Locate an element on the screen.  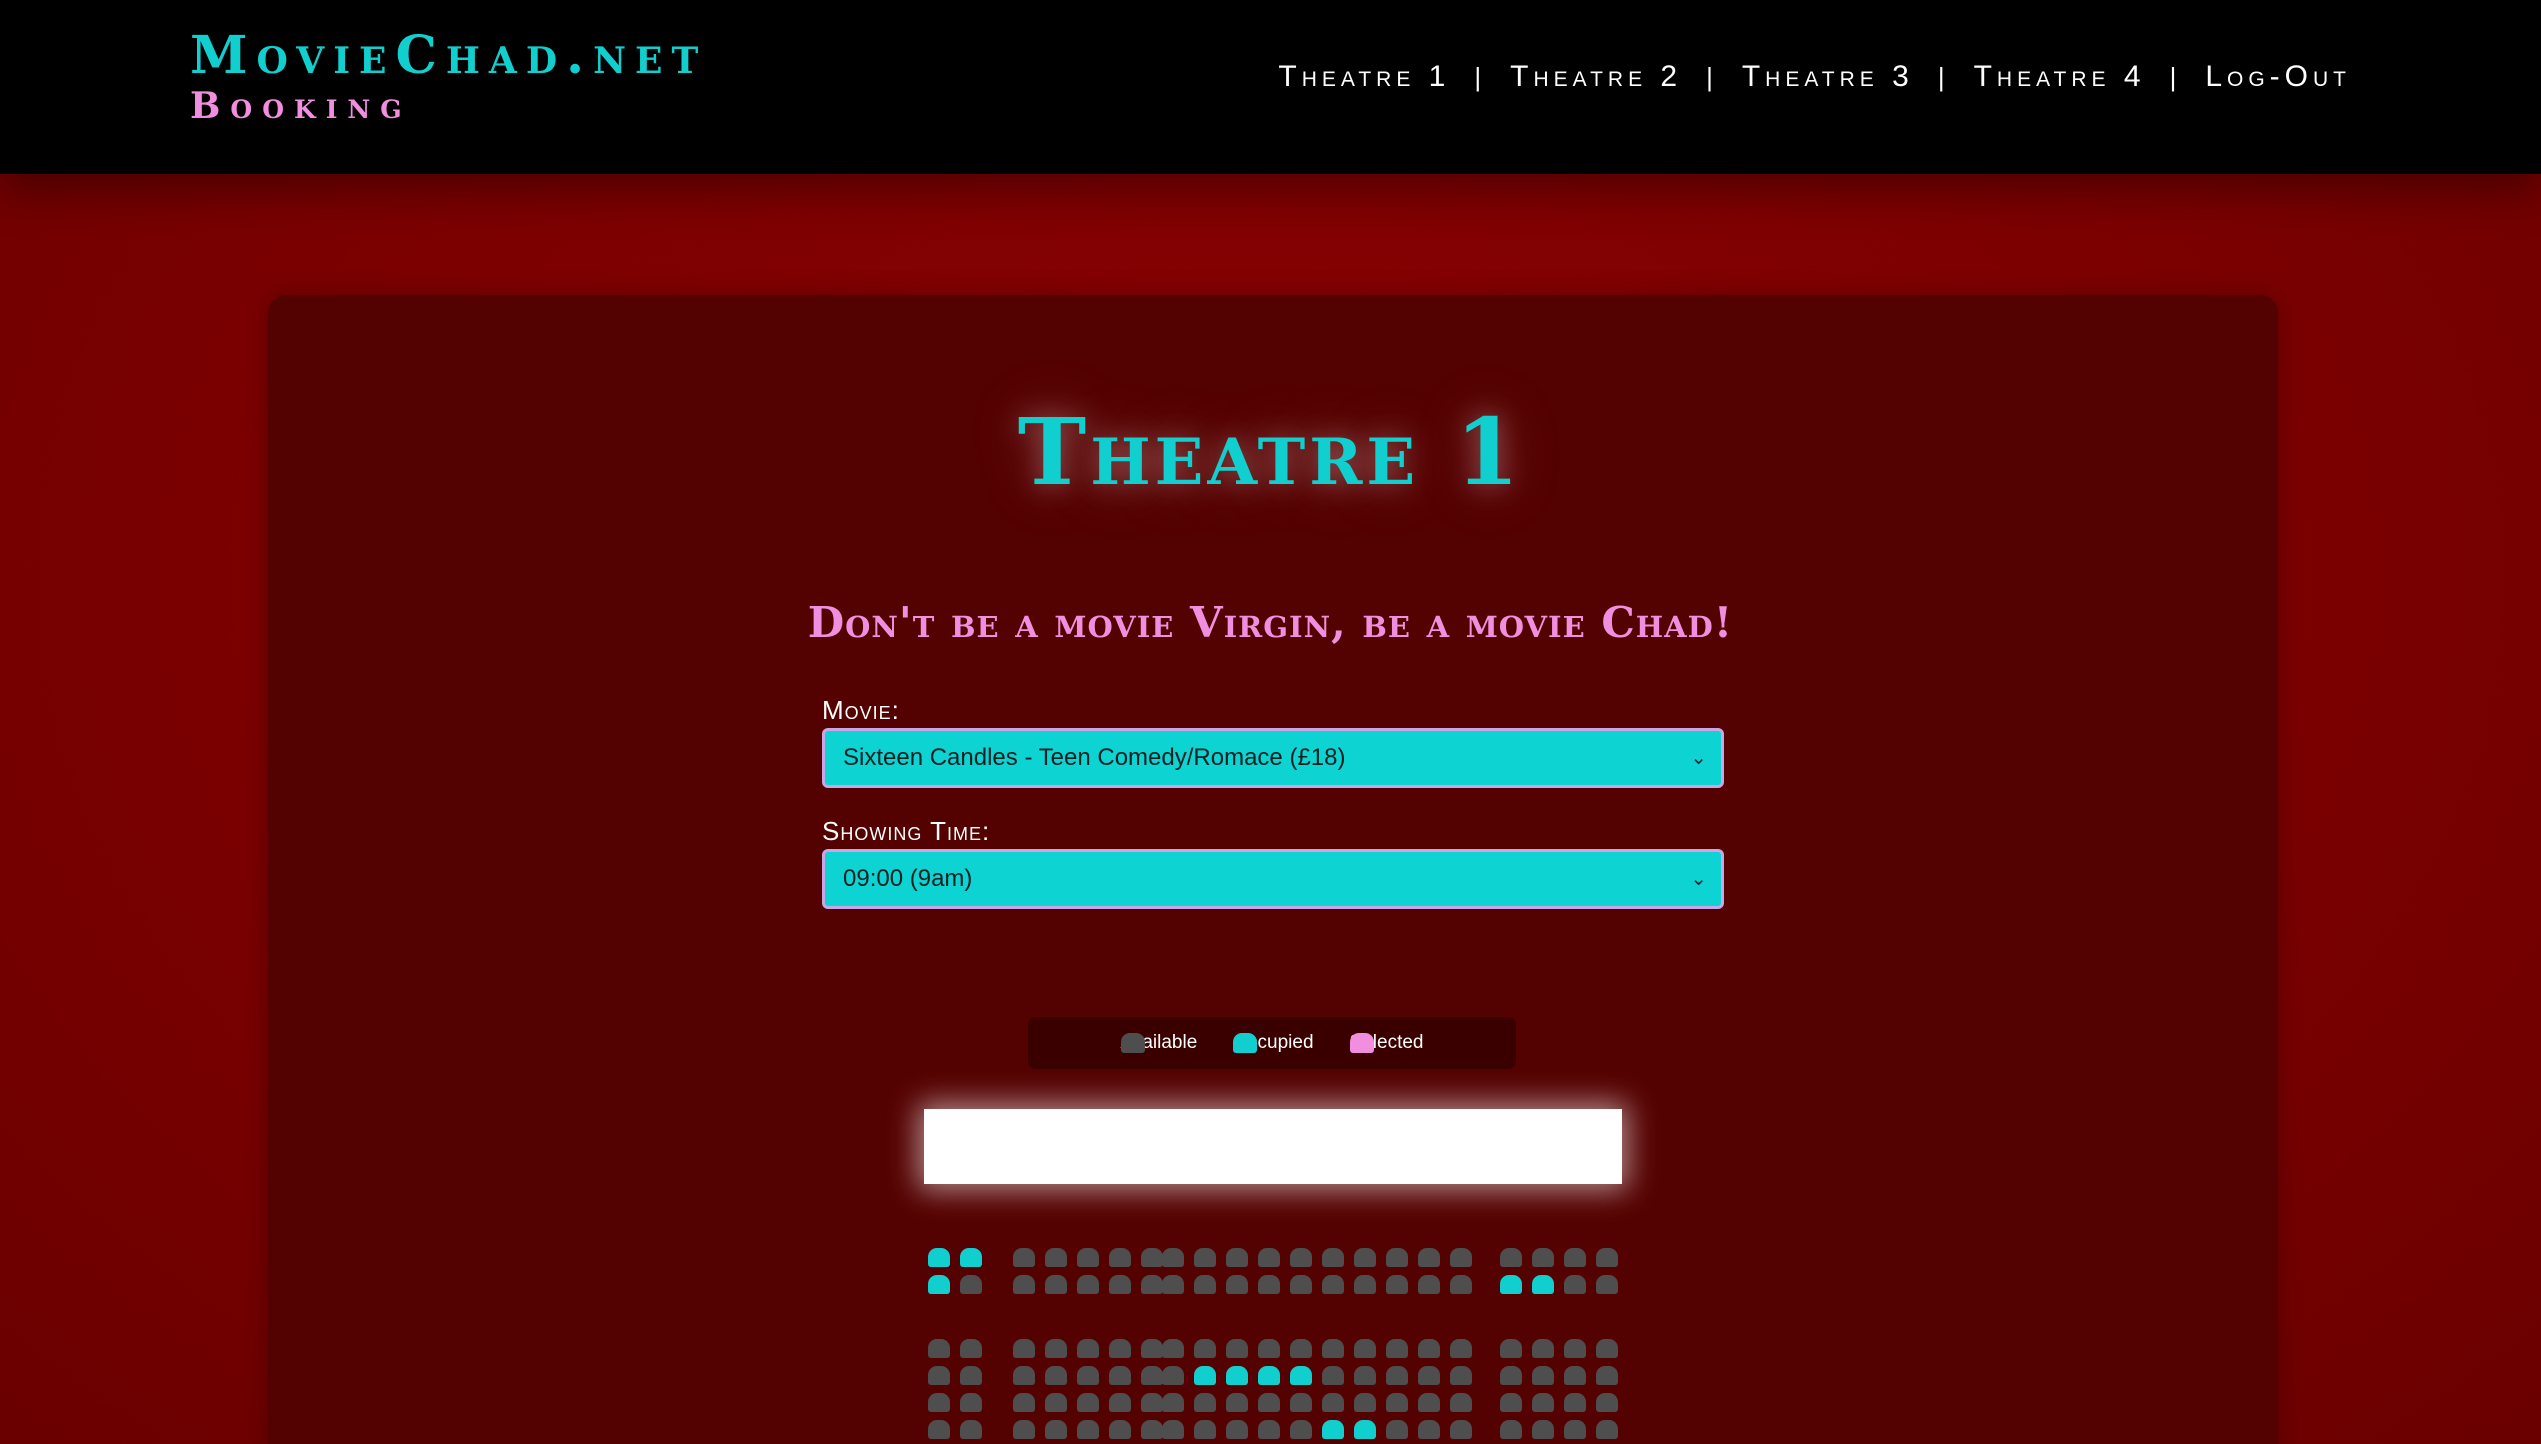
showing-time-select: 09:00 (9am) ⌄ is located at coordinates (1273, 879).